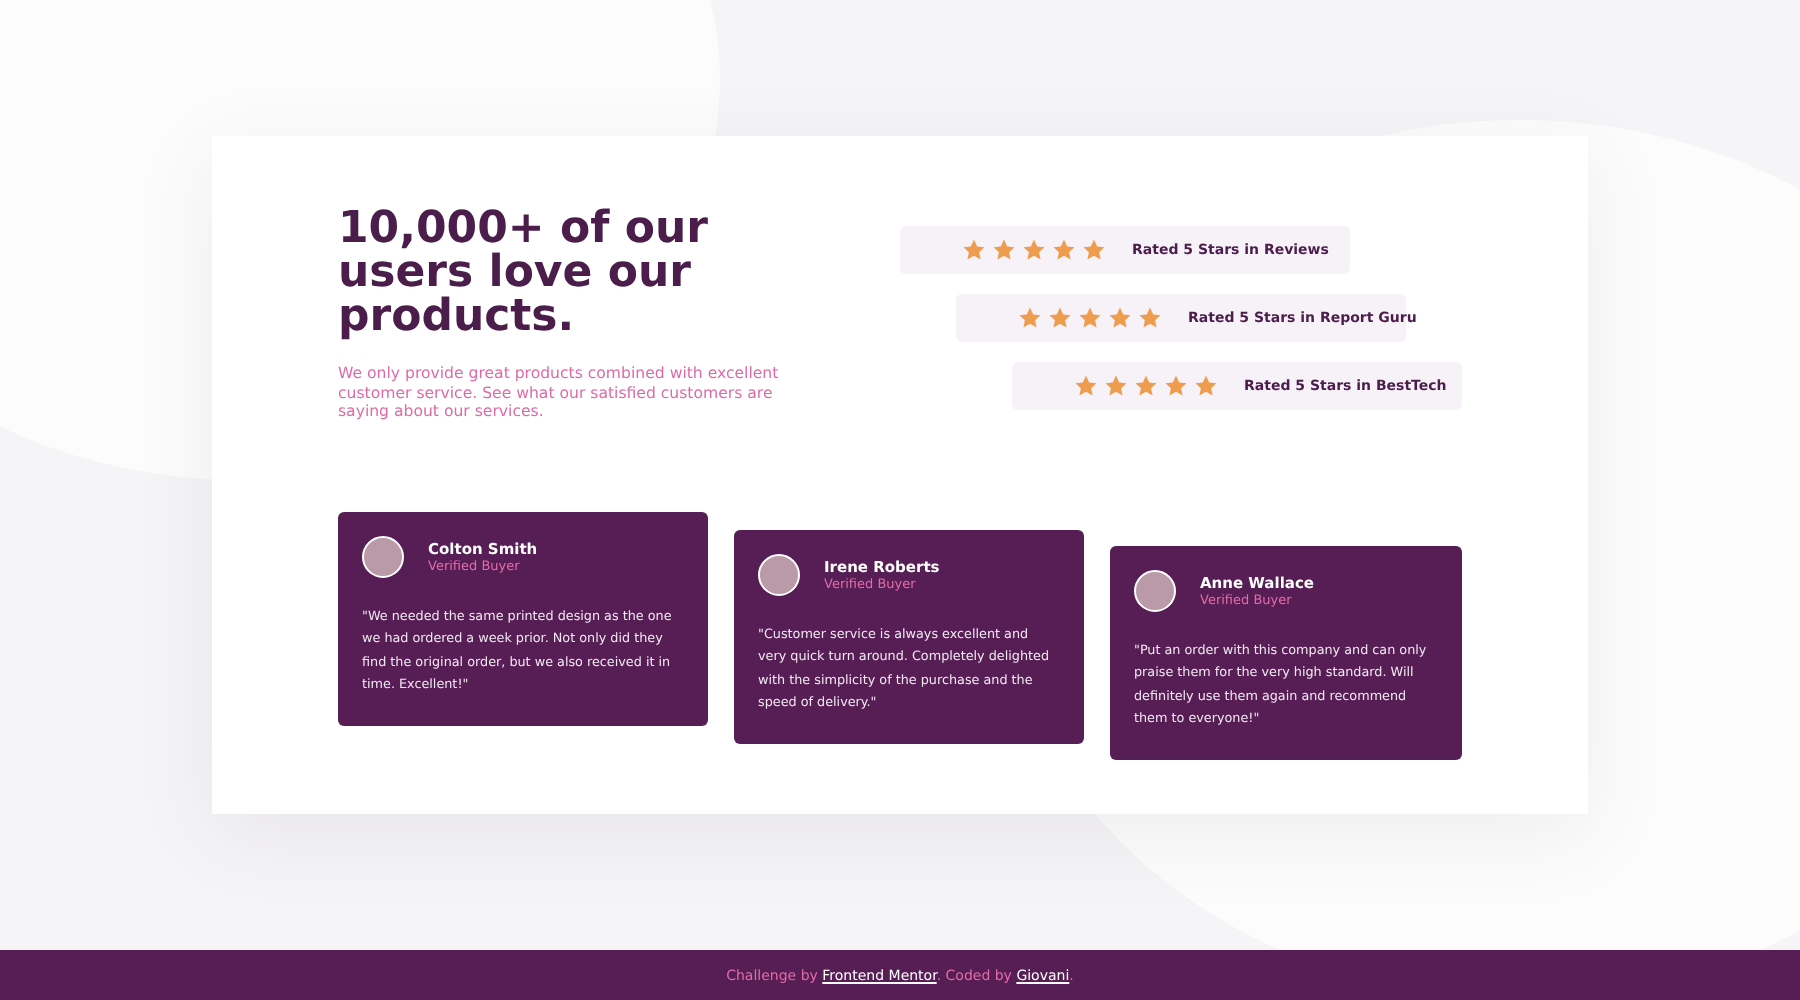  I want to click on headline: 10,000+ of our users love our products., so click(524, 274).